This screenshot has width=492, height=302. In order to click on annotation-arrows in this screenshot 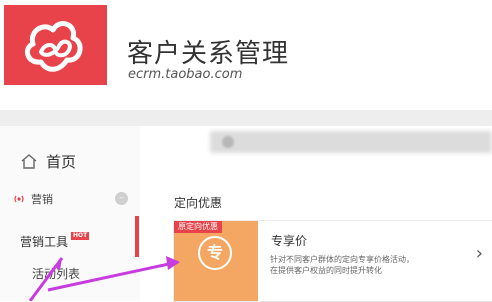, I will do `click(104, 278)`.